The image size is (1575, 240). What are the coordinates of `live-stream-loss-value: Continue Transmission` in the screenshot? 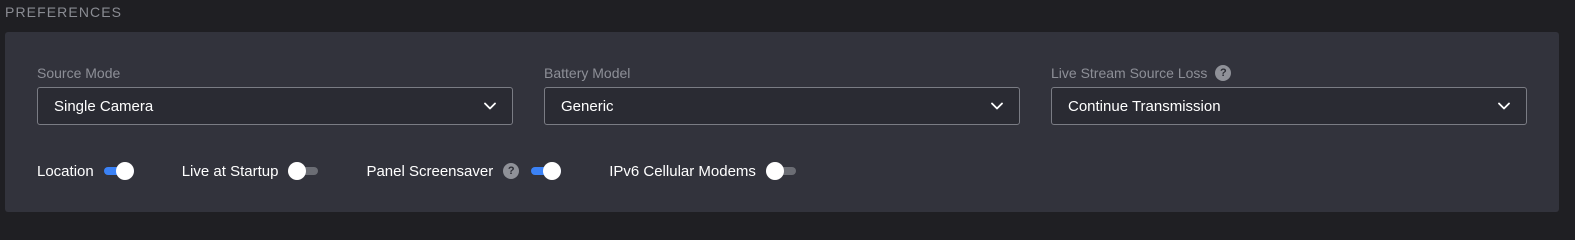 It's located at (1144, 106).